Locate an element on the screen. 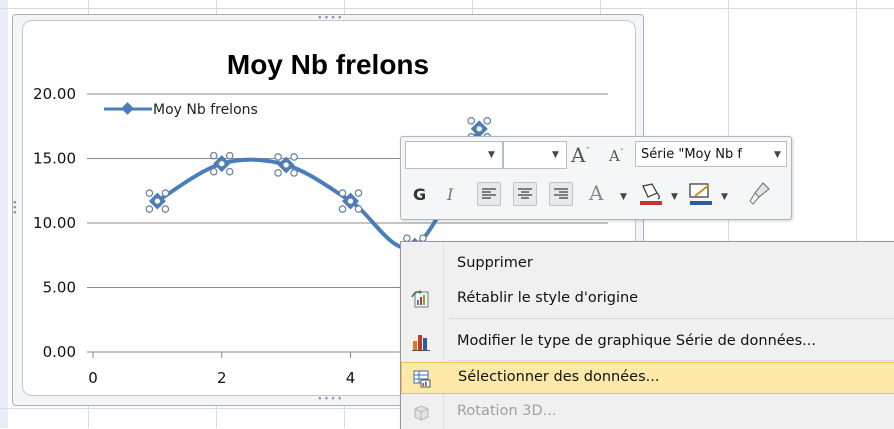 This screenshot has width=894, height=429. menu-item-retablir-style: Rétablir le style d'origine is located at coordinates (647, 299).